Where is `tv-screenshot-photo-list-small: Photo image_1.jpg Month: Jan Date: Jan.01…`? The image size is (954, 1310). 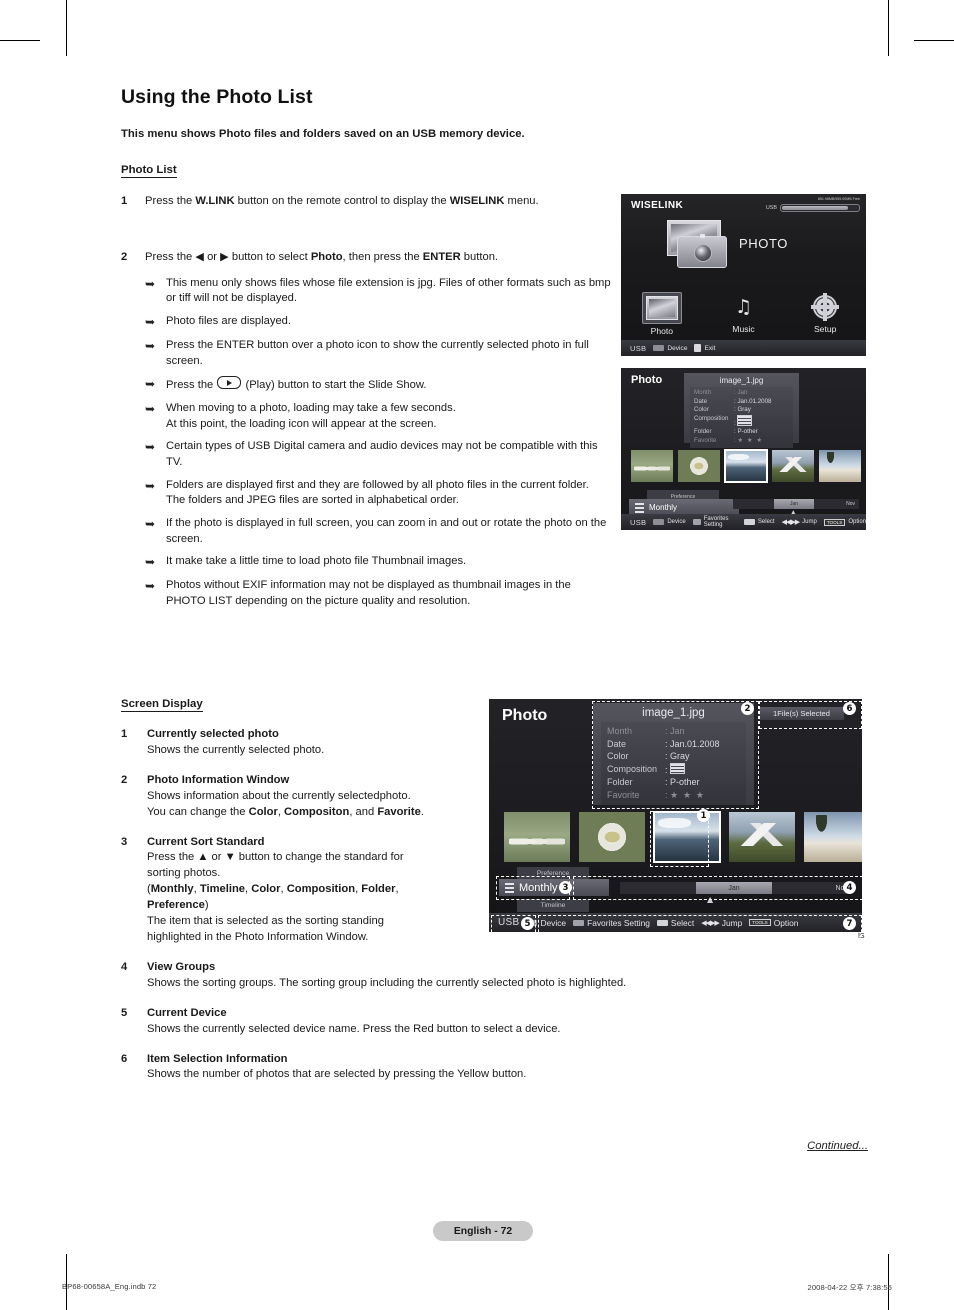
tv-screenshot-photo-list-small: Photo image_1.jpg Month: Jan Date: Jan.01… is located at coordinates (743, 449).